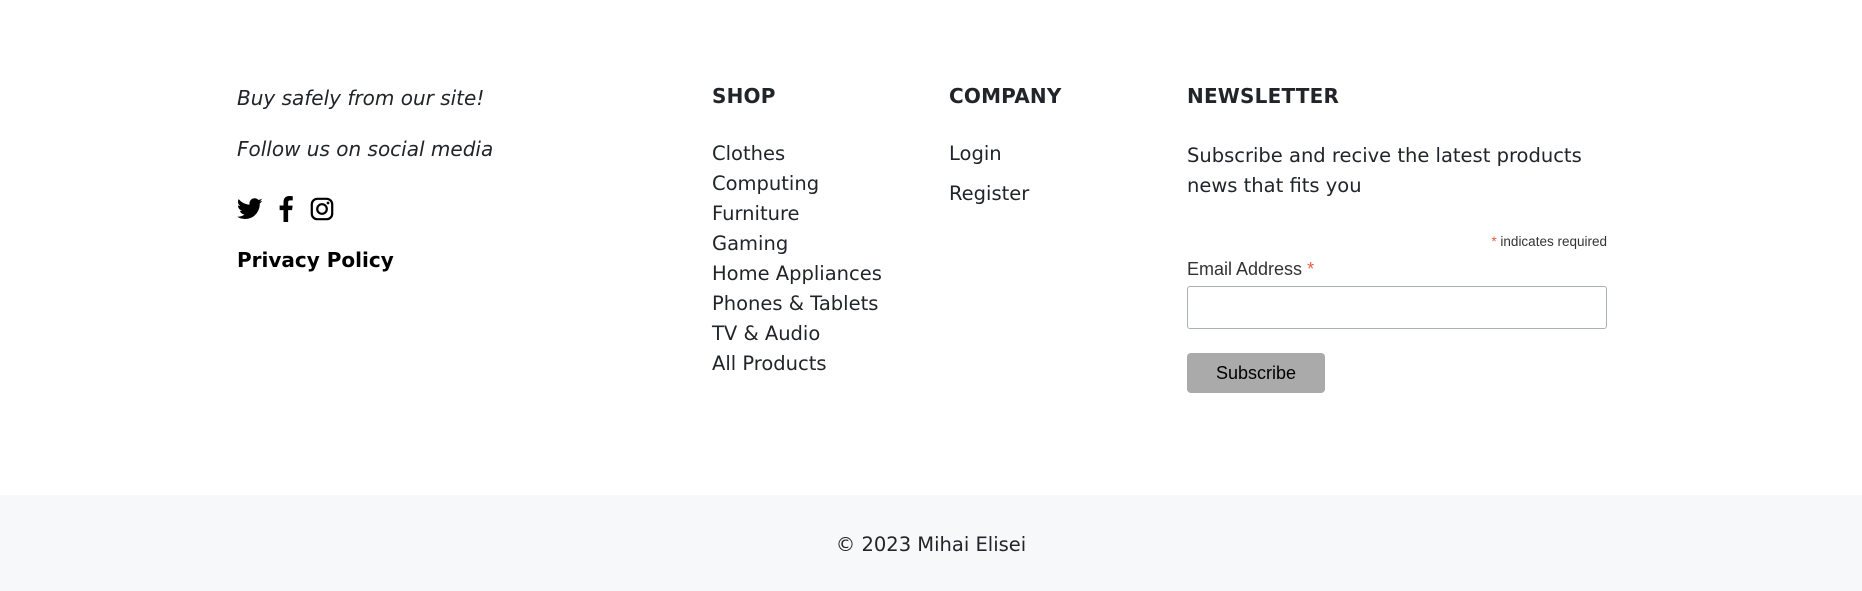 The height and width of the screenshot is (591, 1862). What do you see at coordinates (1311, 269) in the screenshot?
I see `email-required-asterisk: *` at bounding box center [1311, 269].